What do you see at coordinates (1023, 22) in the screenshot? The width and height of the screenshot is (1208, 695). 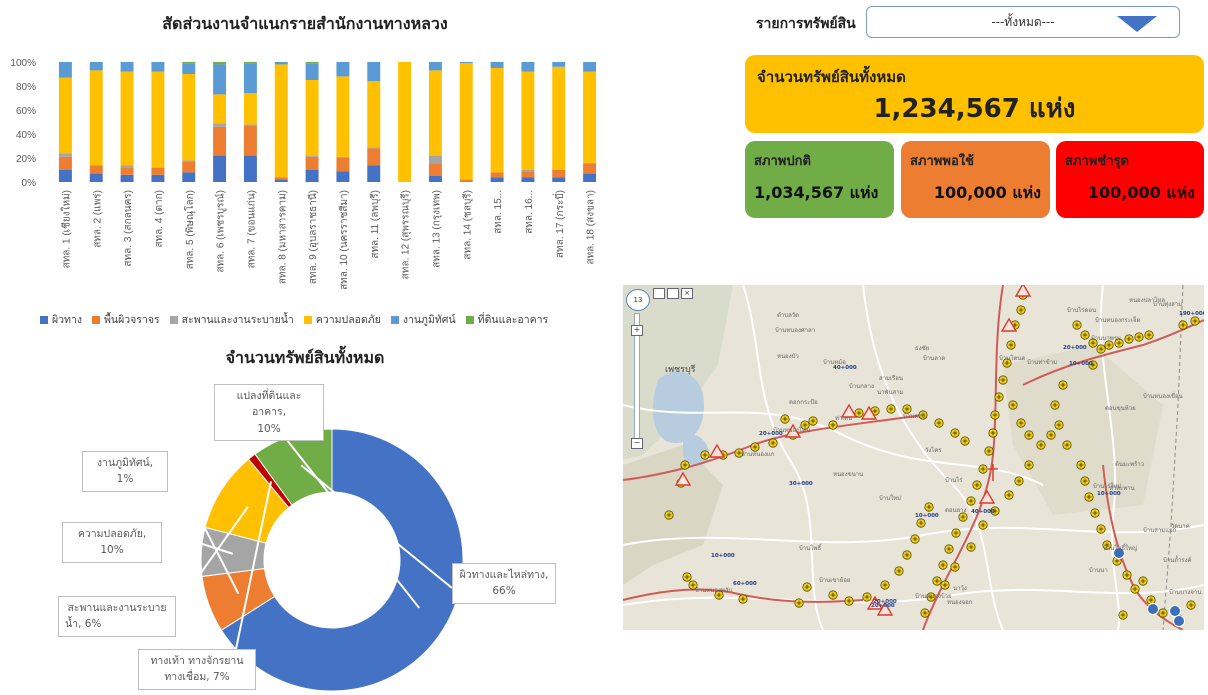 I see `asset-filter-dropdown: ---ทั้งหมด---` at bounding box center [1023, 22].